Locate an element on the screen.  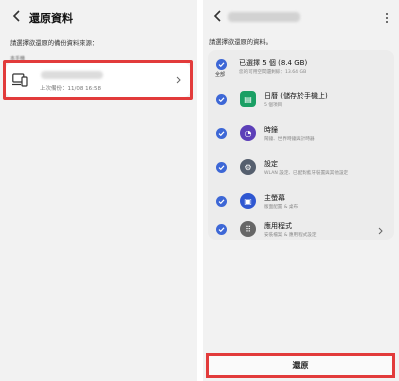
left-top-bar: 還原資料 is located at coordinates (98, 16).